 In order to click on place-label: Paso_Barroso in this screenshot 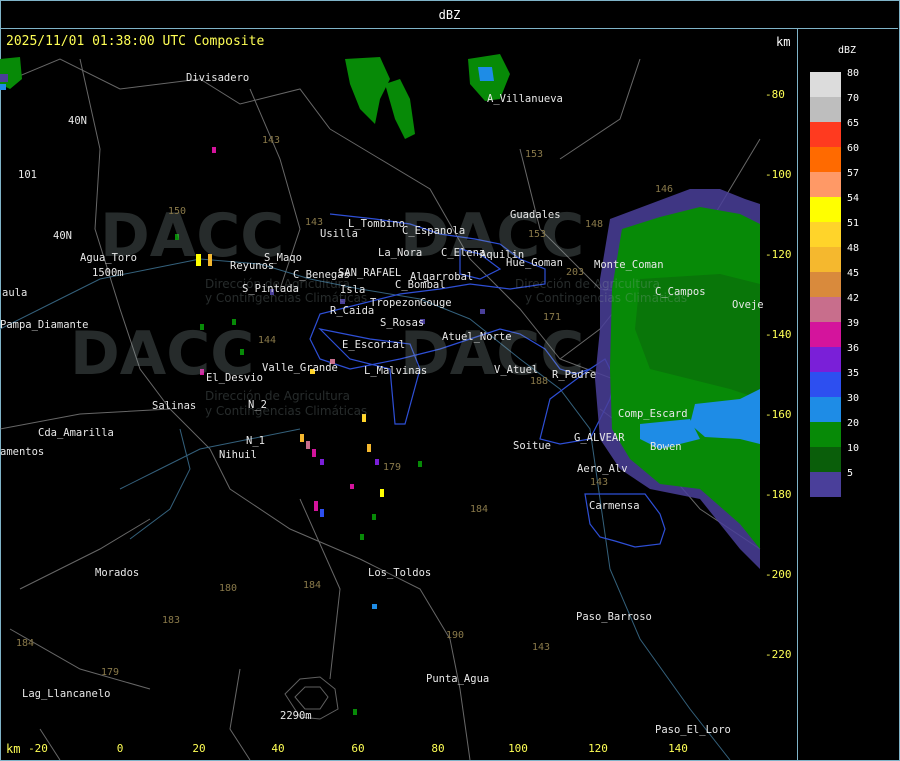, I will do `click(614, 617)`.